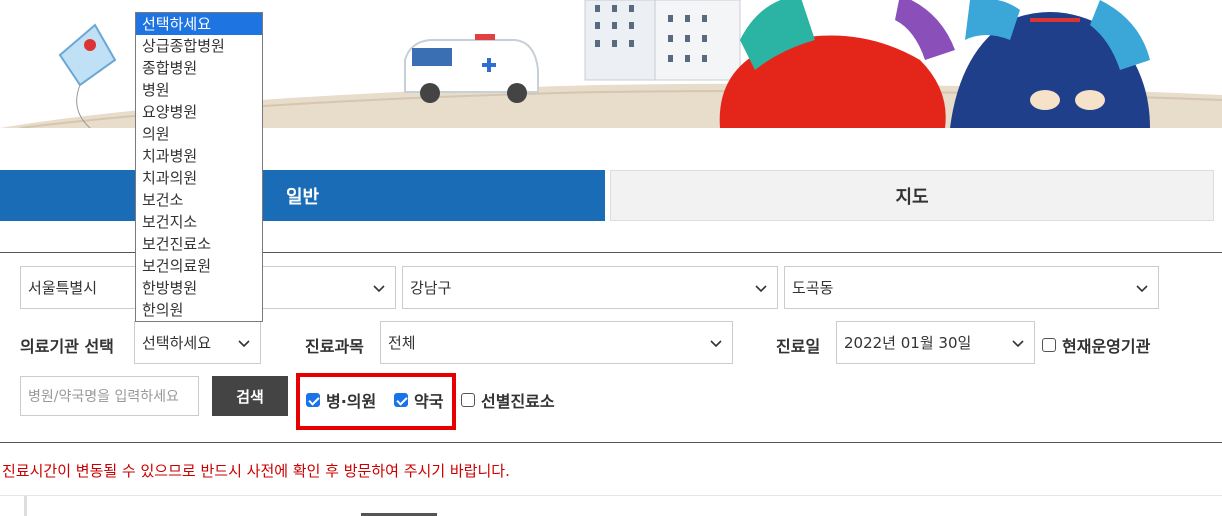 The image size is (1222, 516). Describe the element at coordinates (25, 506) in the screenshot. I see `list-border` at that location.